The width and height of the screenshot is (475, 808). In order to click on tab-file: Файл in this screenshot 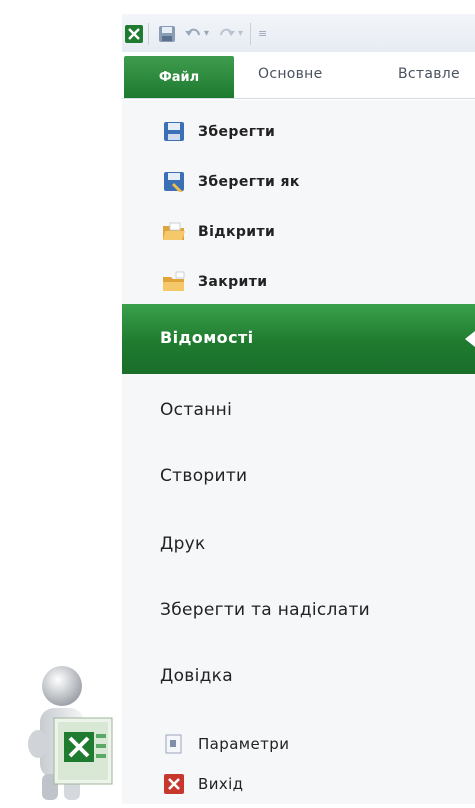, I will do `click(179, 77)`.